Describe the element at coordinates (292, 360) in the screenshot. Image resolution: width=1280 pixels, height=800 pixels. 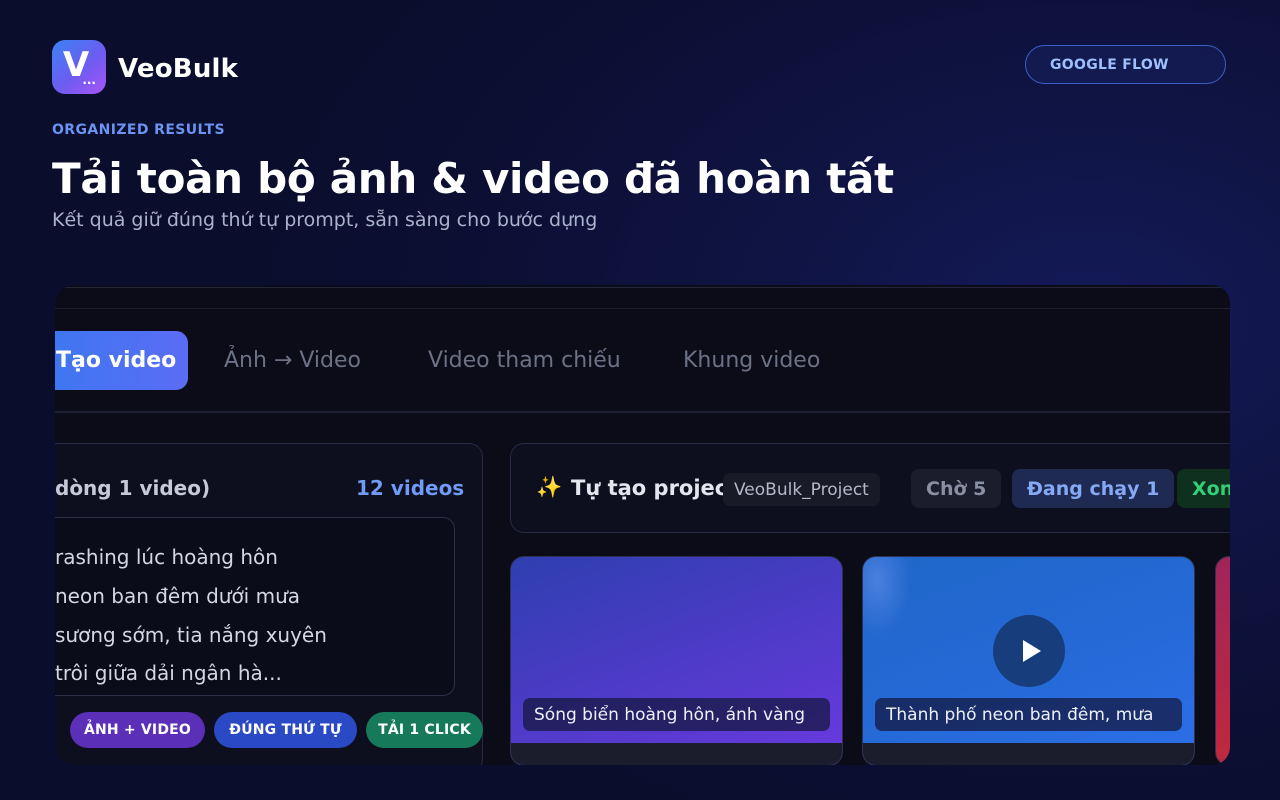
I see `tab-image-to-video: Ảnh → Video` at that location.